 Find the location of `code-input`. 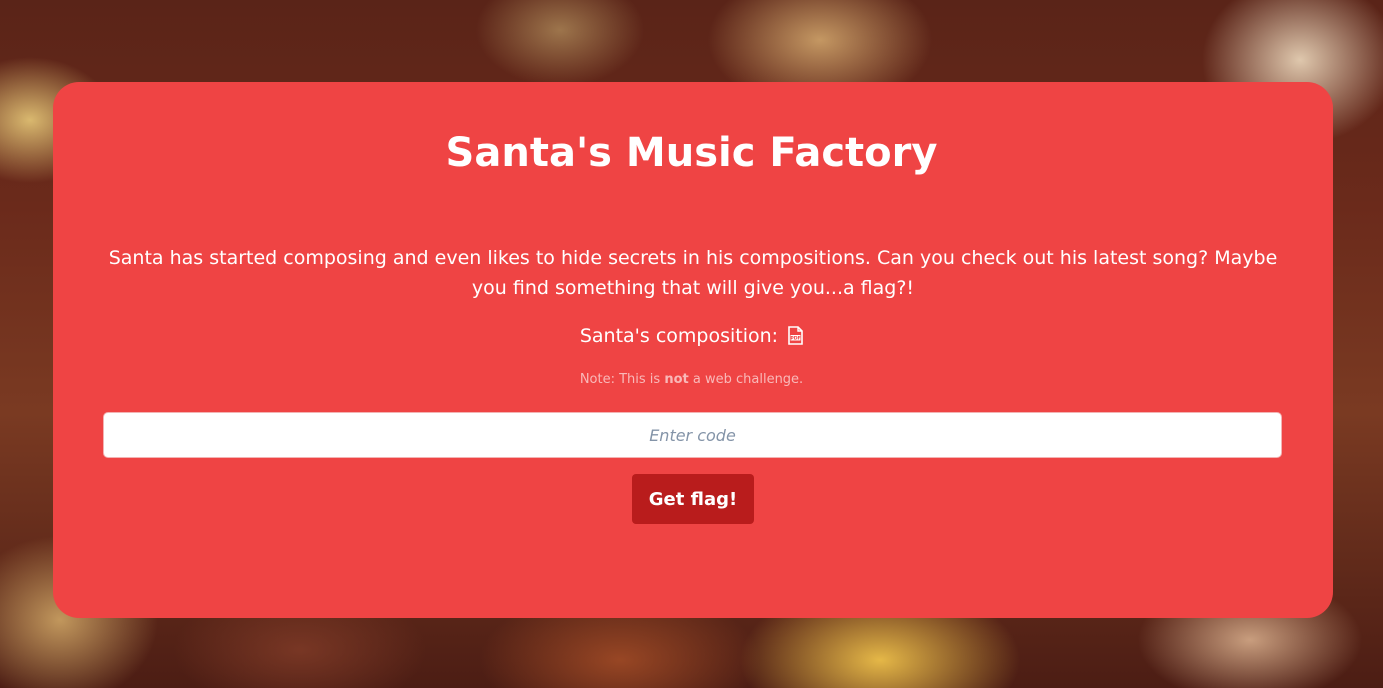

code-input is located at coordinates (692, 435).